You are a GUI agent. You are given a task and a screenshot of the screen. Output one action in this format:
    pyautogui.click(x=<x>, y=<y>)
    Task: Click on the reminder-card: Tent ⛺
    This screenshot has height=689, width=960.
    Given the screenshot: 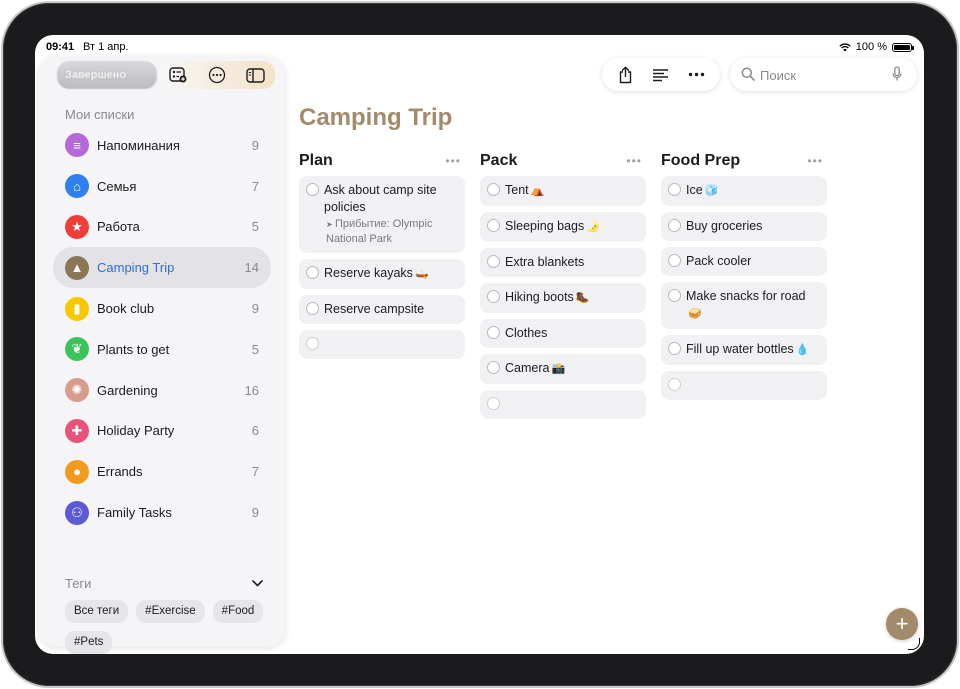 What is the action you would take?
    pyautogui.click(x=563, y=191)
    